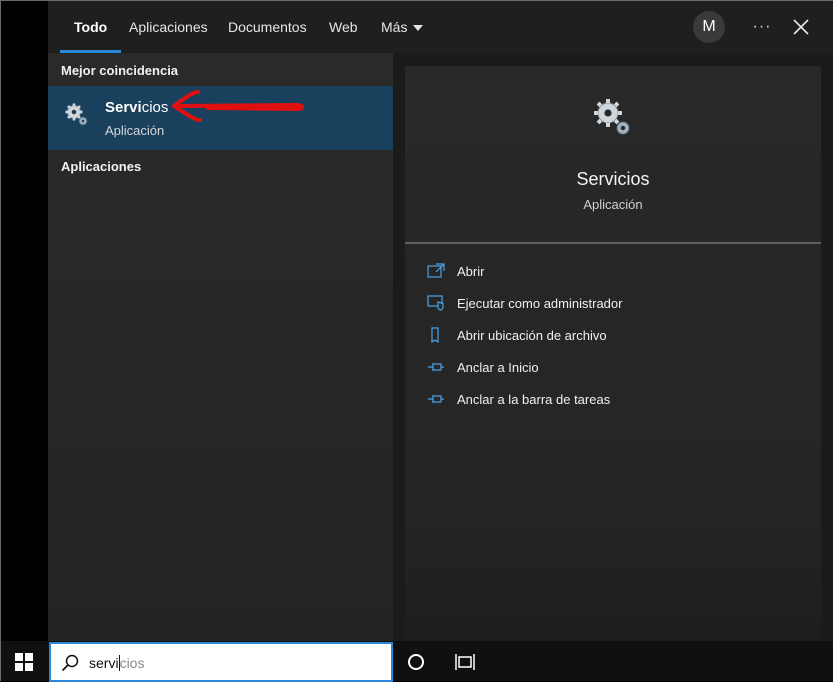 The height and width of the screenshot is (682, 833). I want to click on more-options-button: ···, so click(762, 27).